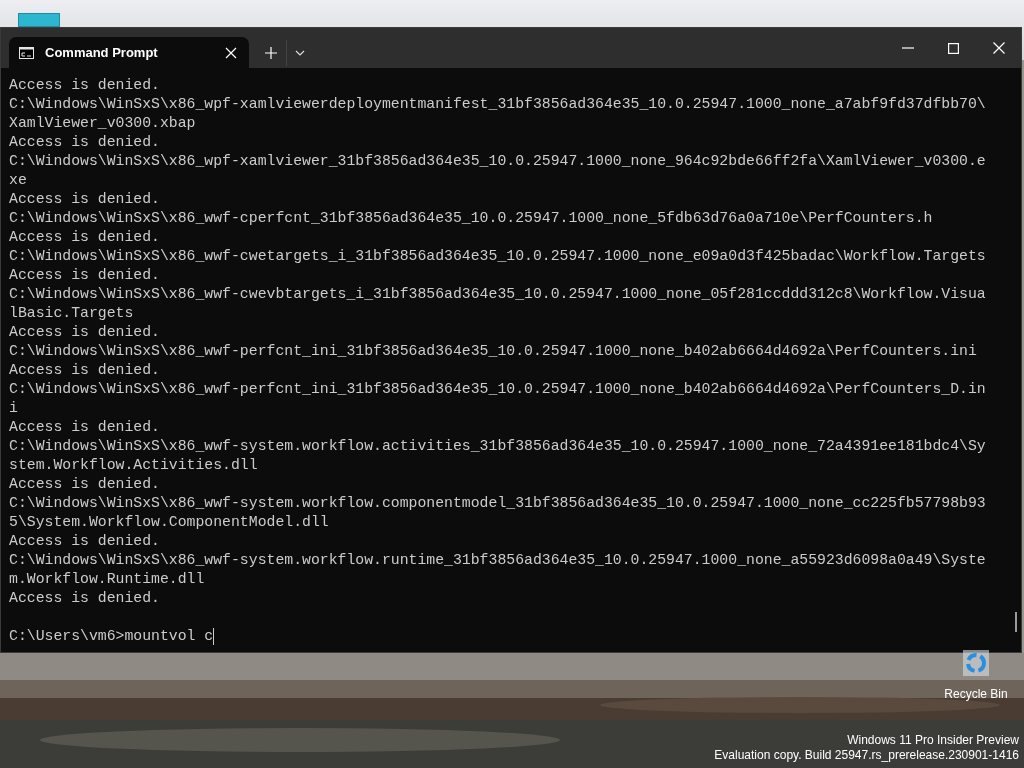  I want to click on output-line: C:\Windows\WinSxS\x86_wpf-xamlviewerdeploymentmanifest_31bf3856ad364e35_10.0.25947.1000_none_a7abf9fd37dfbb70\, so click(497, 104).